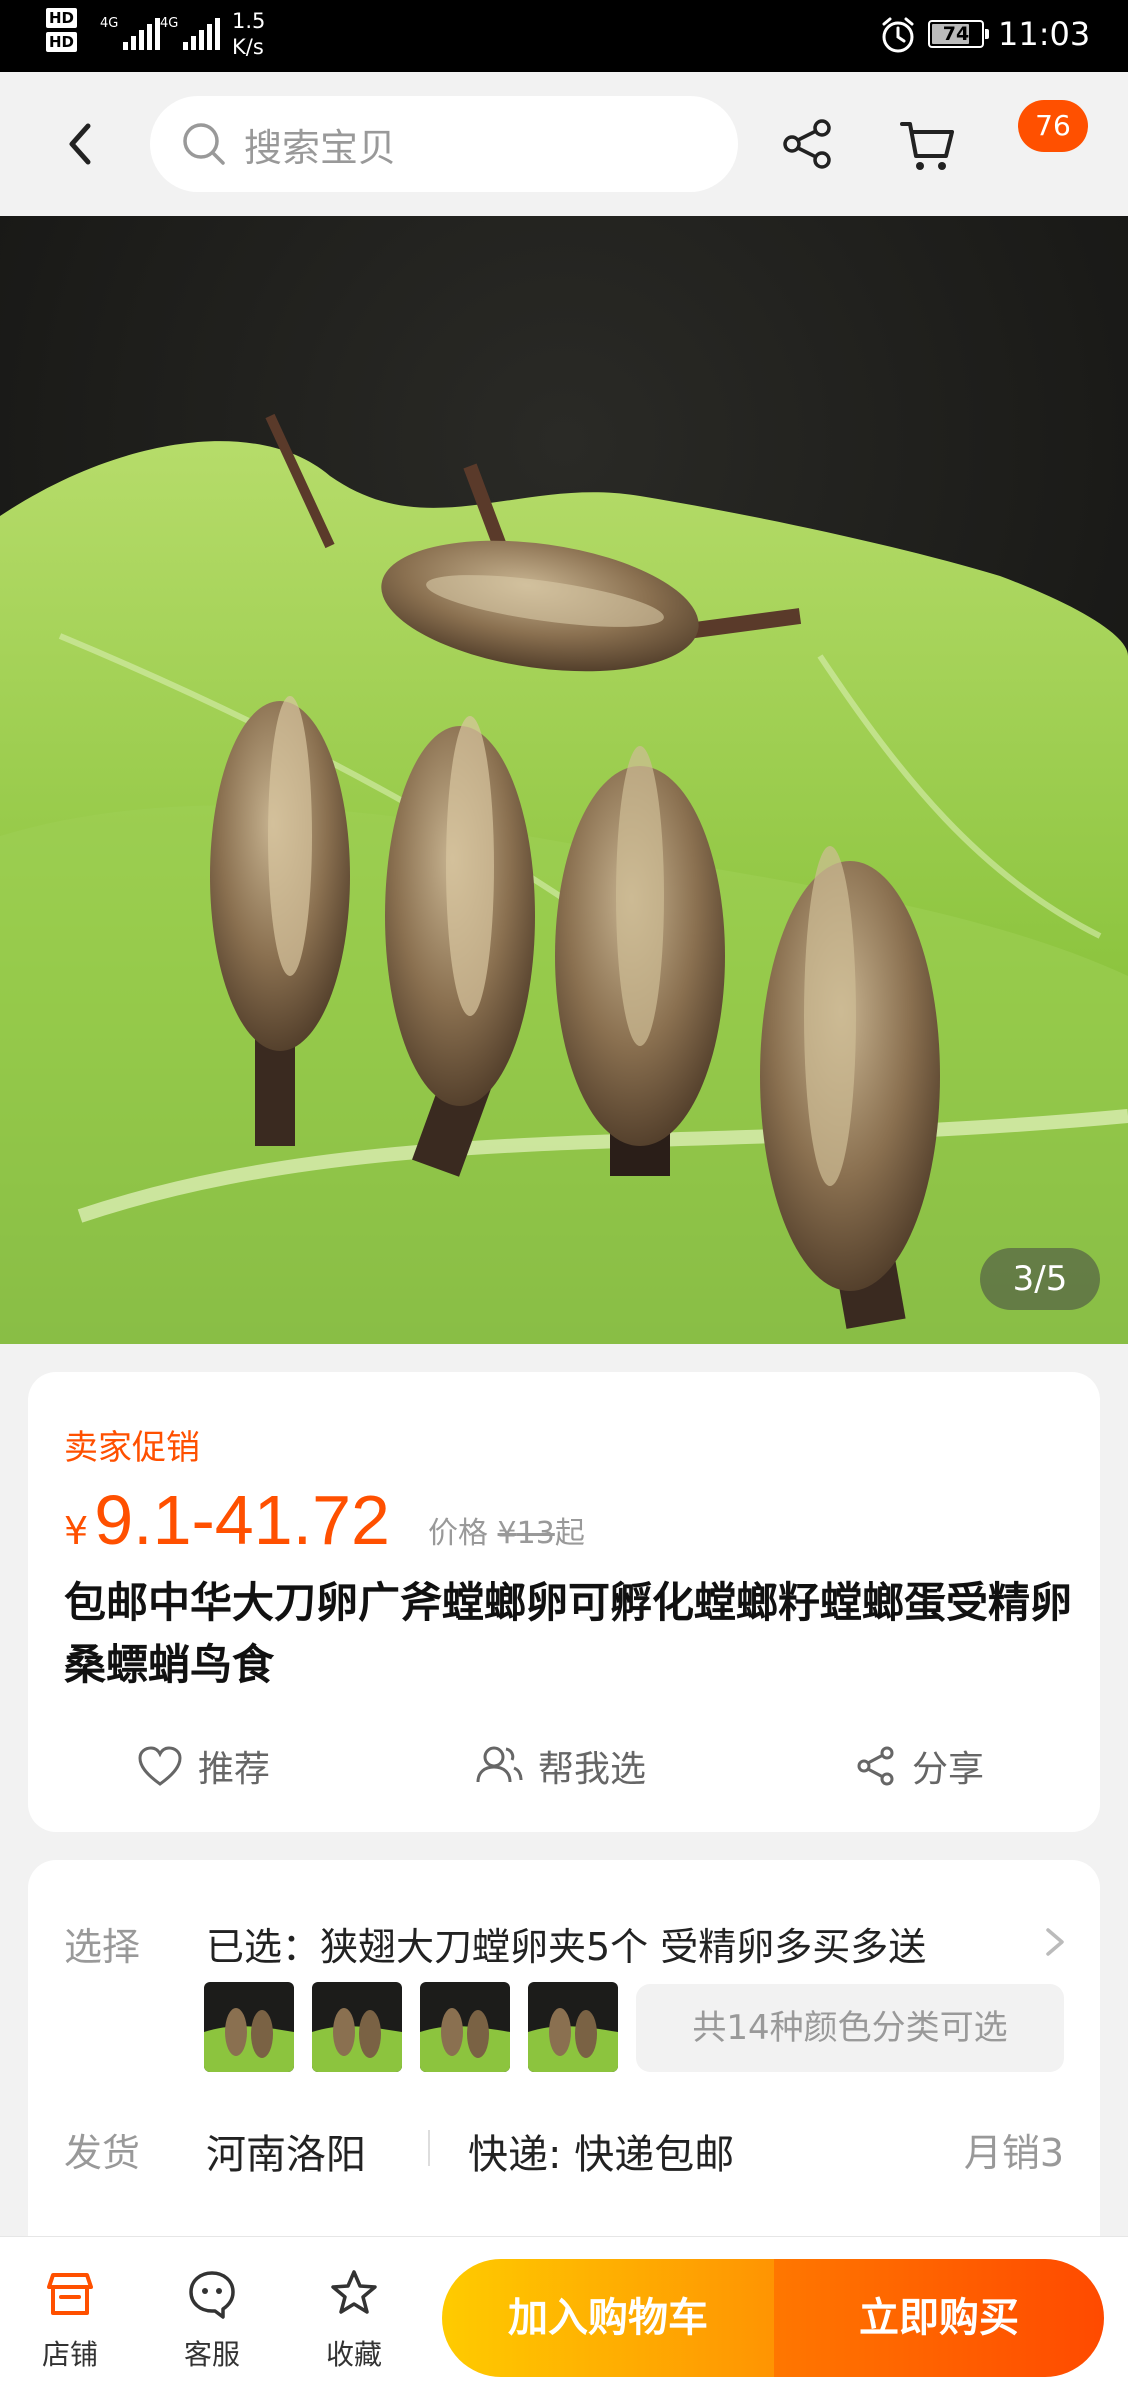  Describe the element at coordinates (70, 2294) in the screenshot. I see `store-icon` at that location.